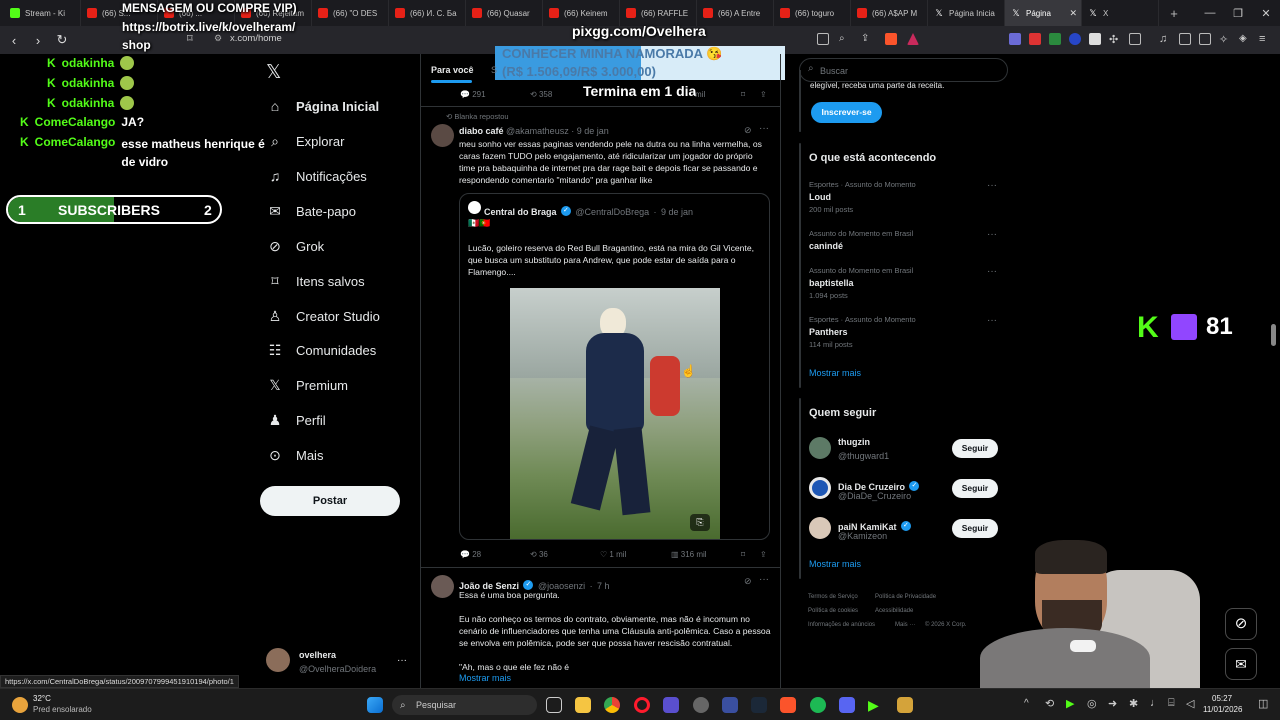 This screenshot has height=720, width=1280. I want to click on screen-icon, so click(823, 39).